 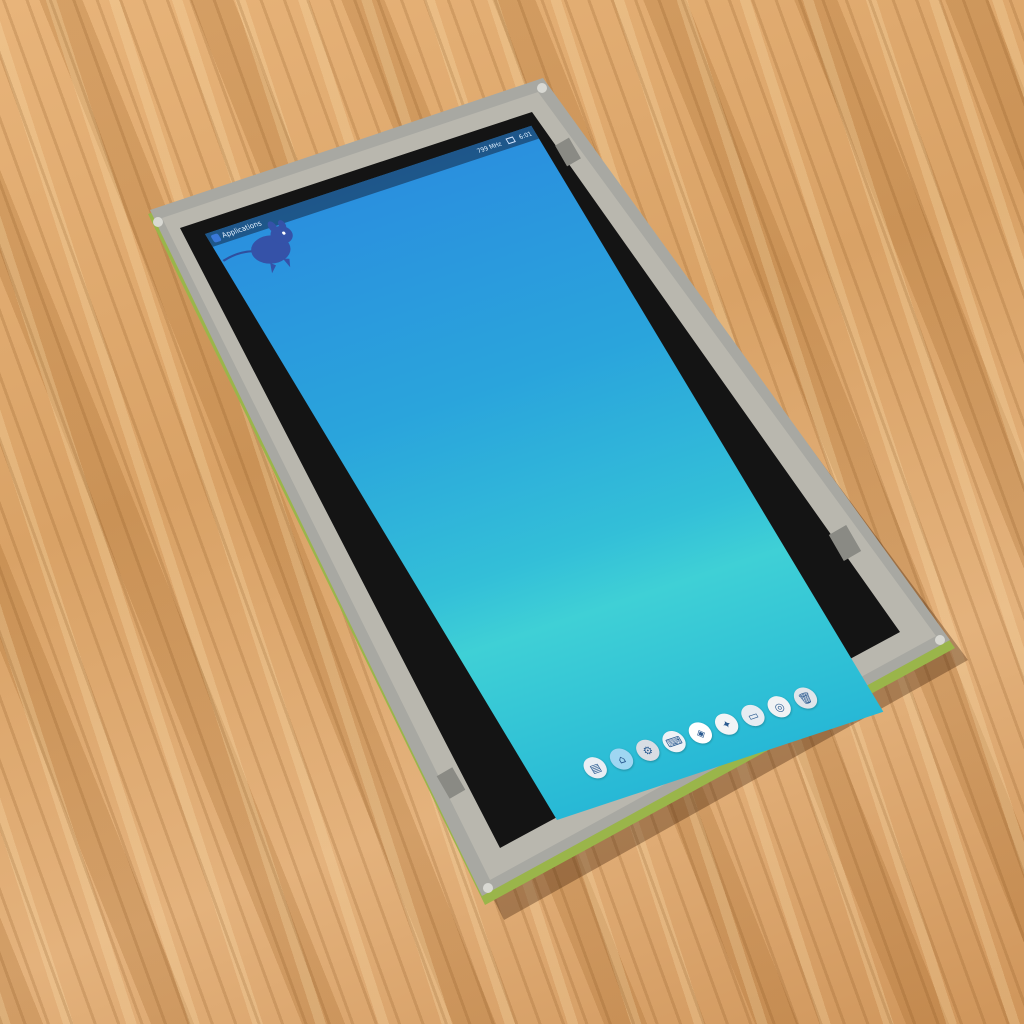 What do you see at coordinates (525, 135) in the screenshot?
I see `clock: 6:01` at bounding box center [525, 135].